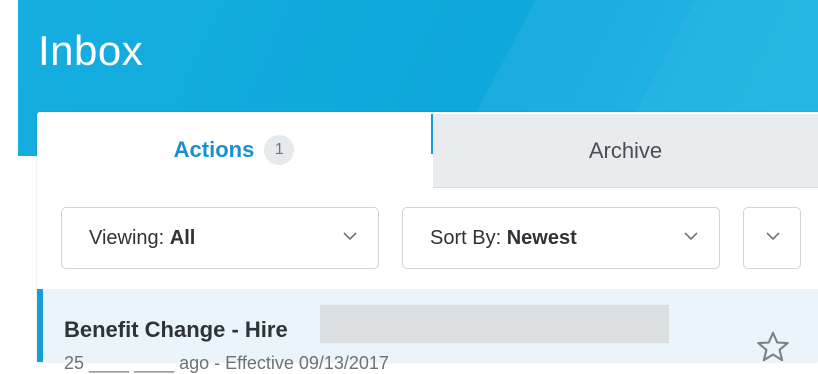 This screenshot has height=374, width=818. I want to click on tab-archive: Archive, so click(625, 151).